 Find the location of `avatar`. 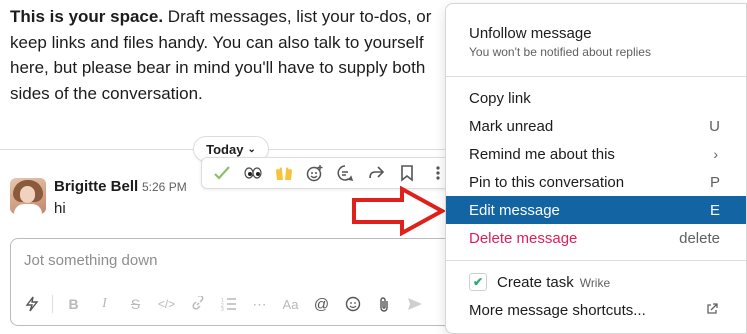

avatar is located at coordinates (28, 196).